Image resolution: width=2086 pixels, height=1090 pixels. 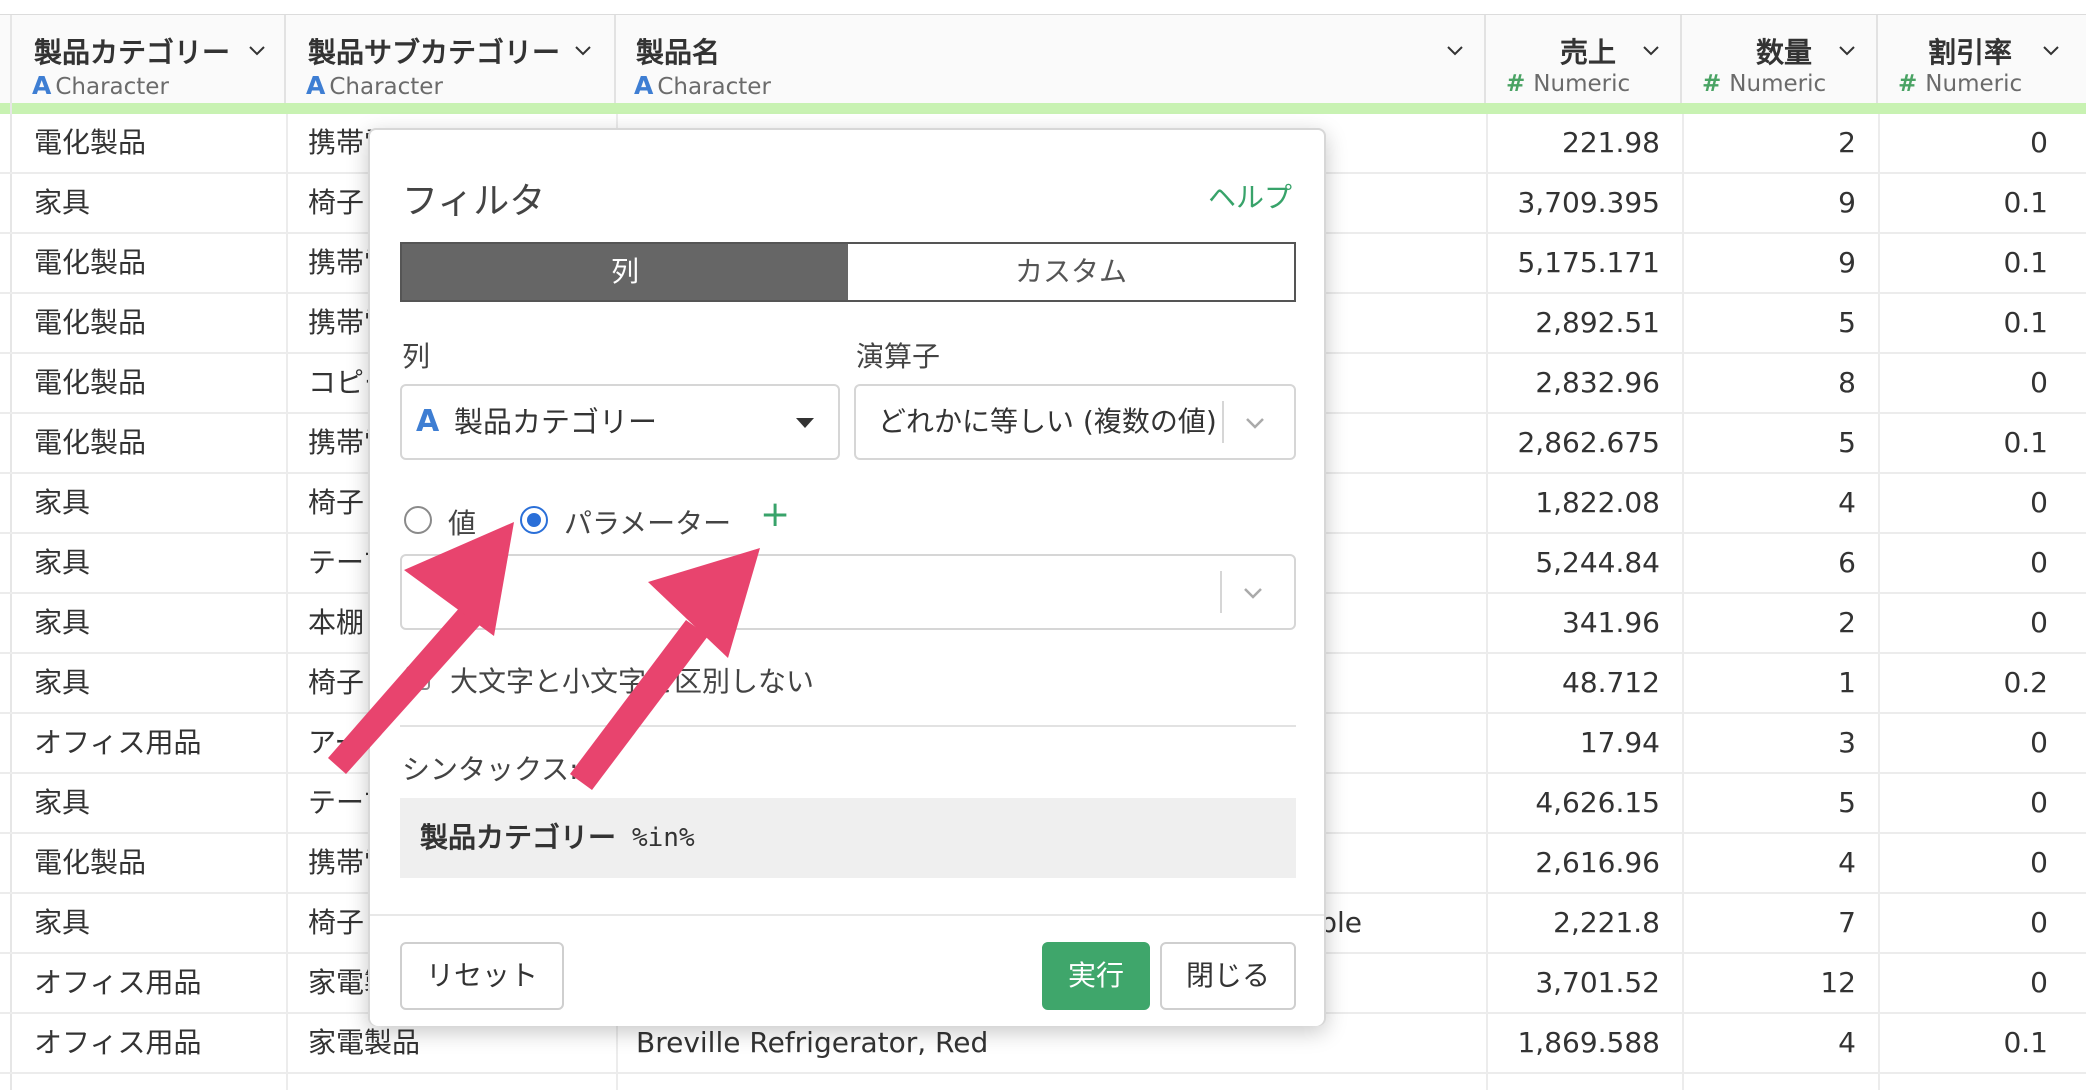 I want to click on cell-quantity: 1, so click(x=1847, y=682).